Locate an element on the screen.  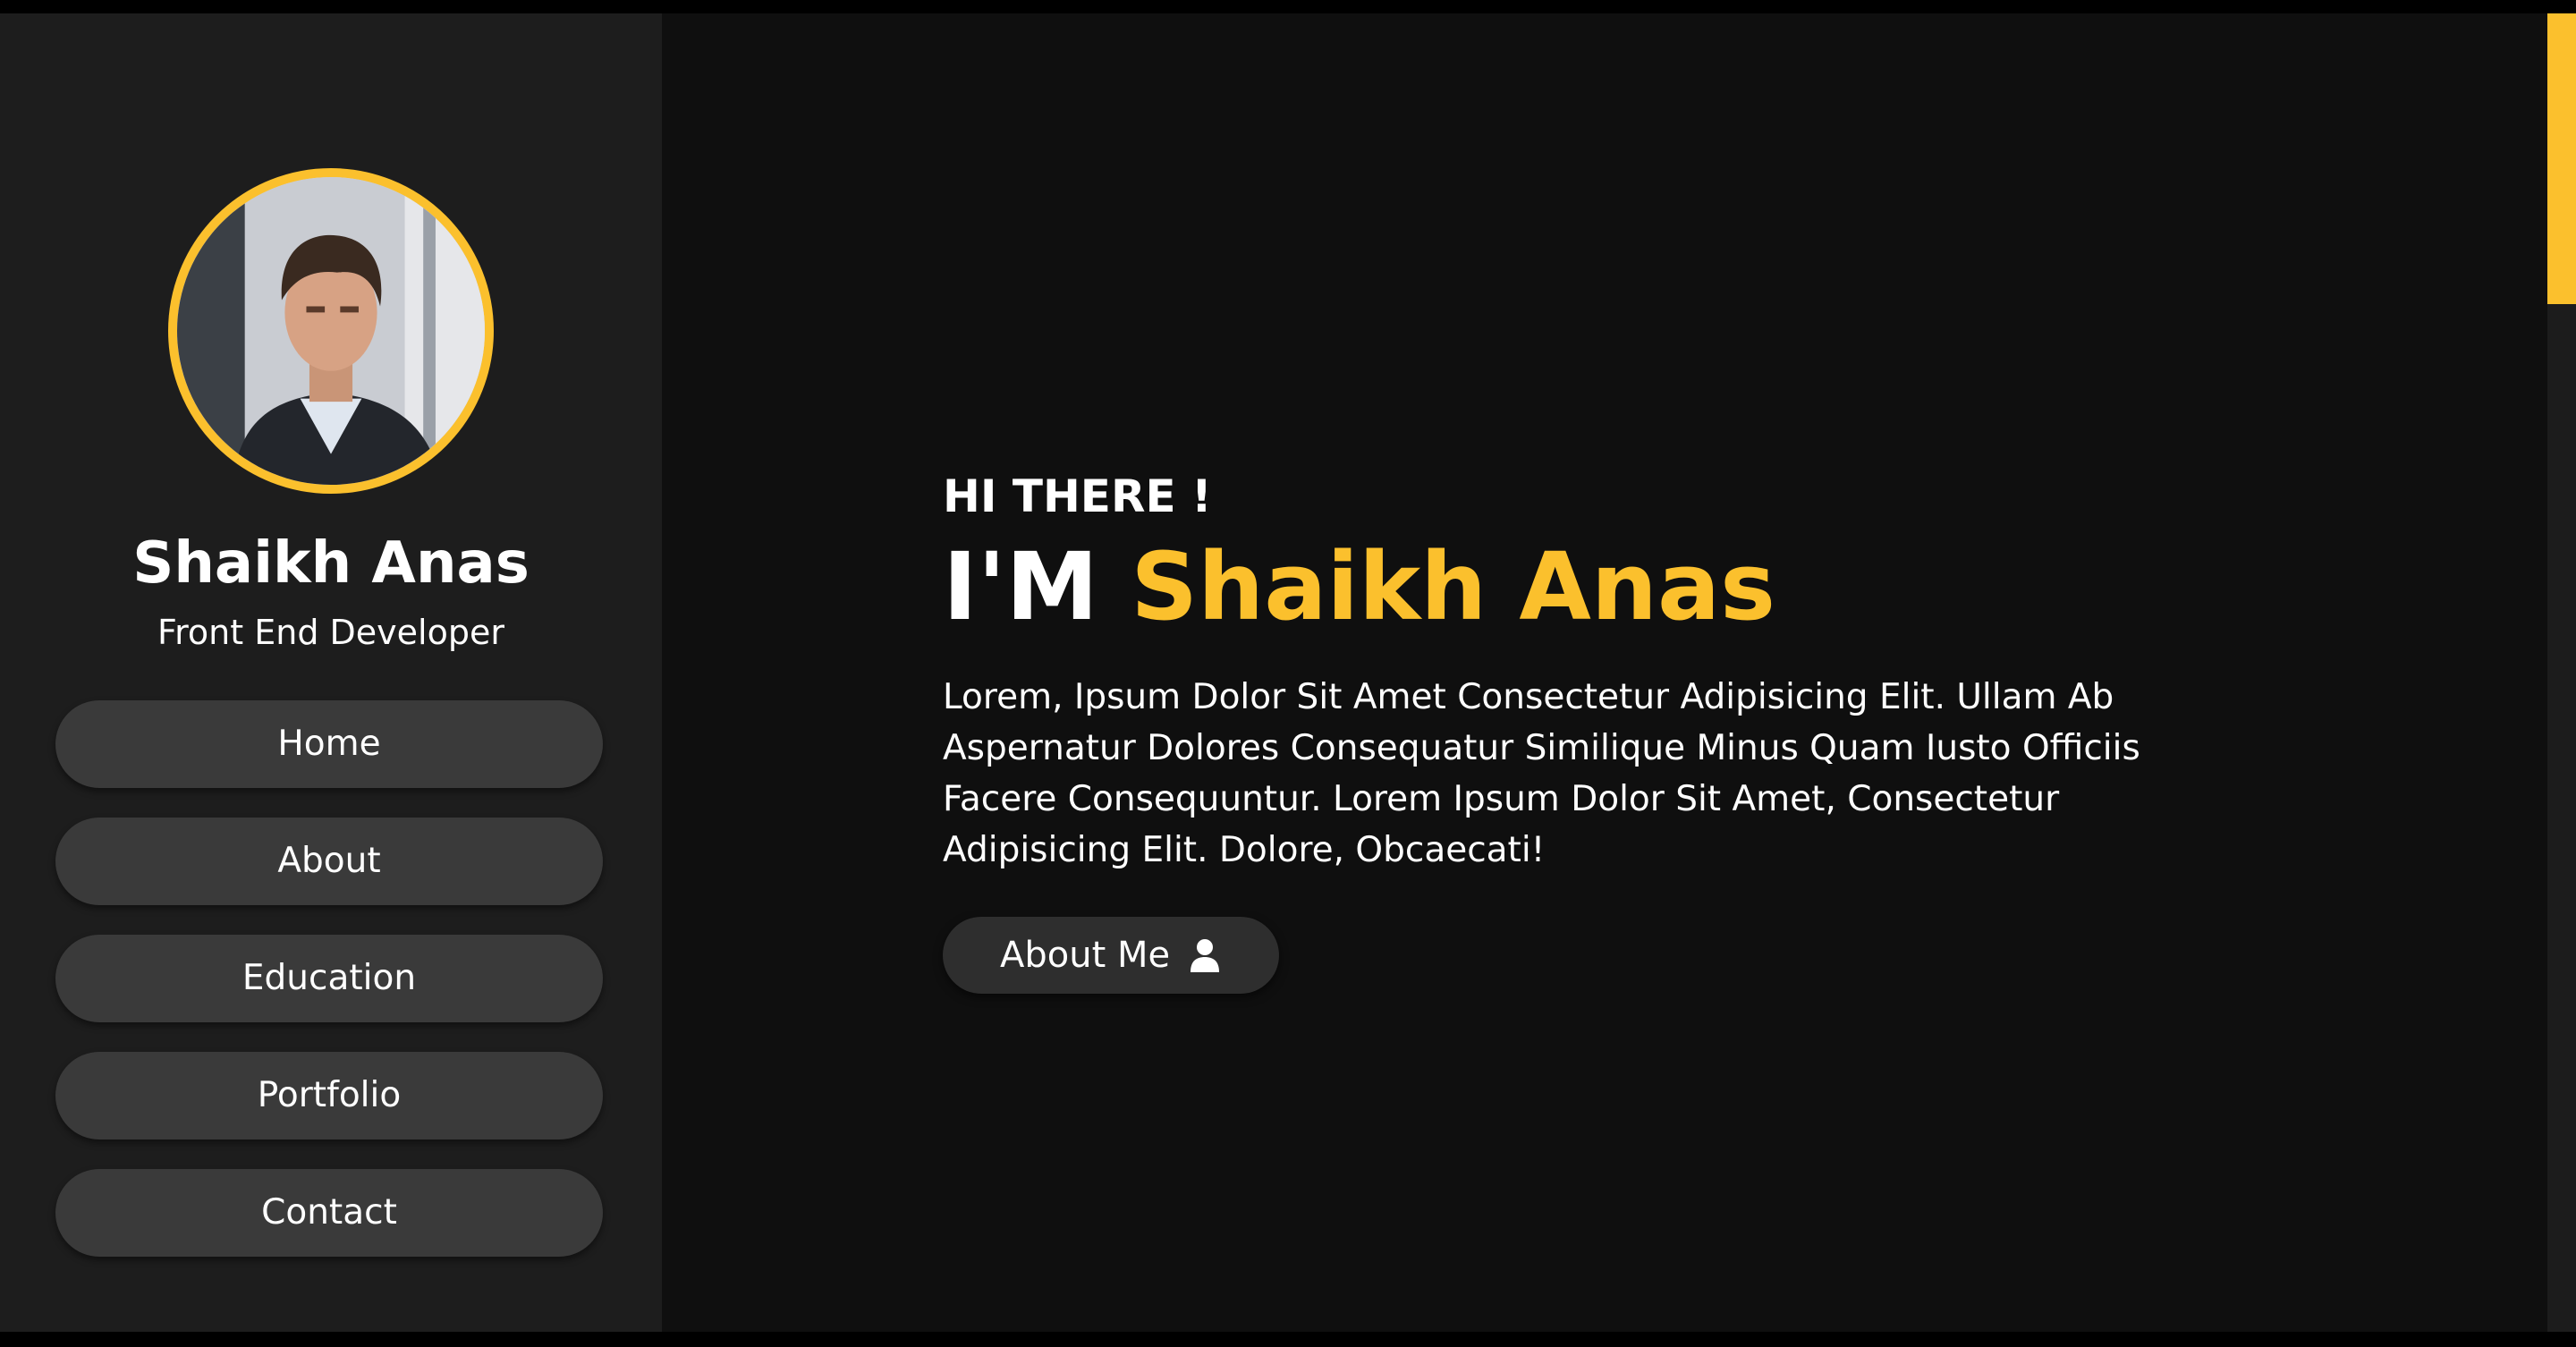
sidebar-nav: Home About Education Portfolio Contact is located at coordinates (329, 993).